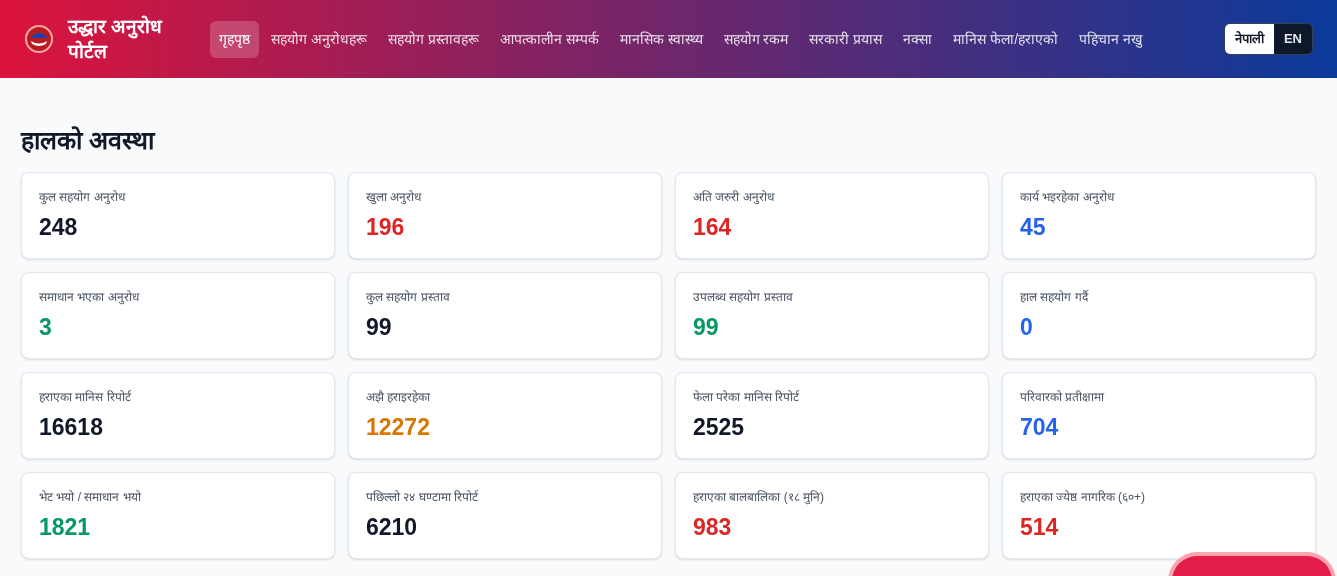 The image size is (1337, 576). I want to click on stat-label: भेट भयो / समाधान भयो, so click(90, 497).